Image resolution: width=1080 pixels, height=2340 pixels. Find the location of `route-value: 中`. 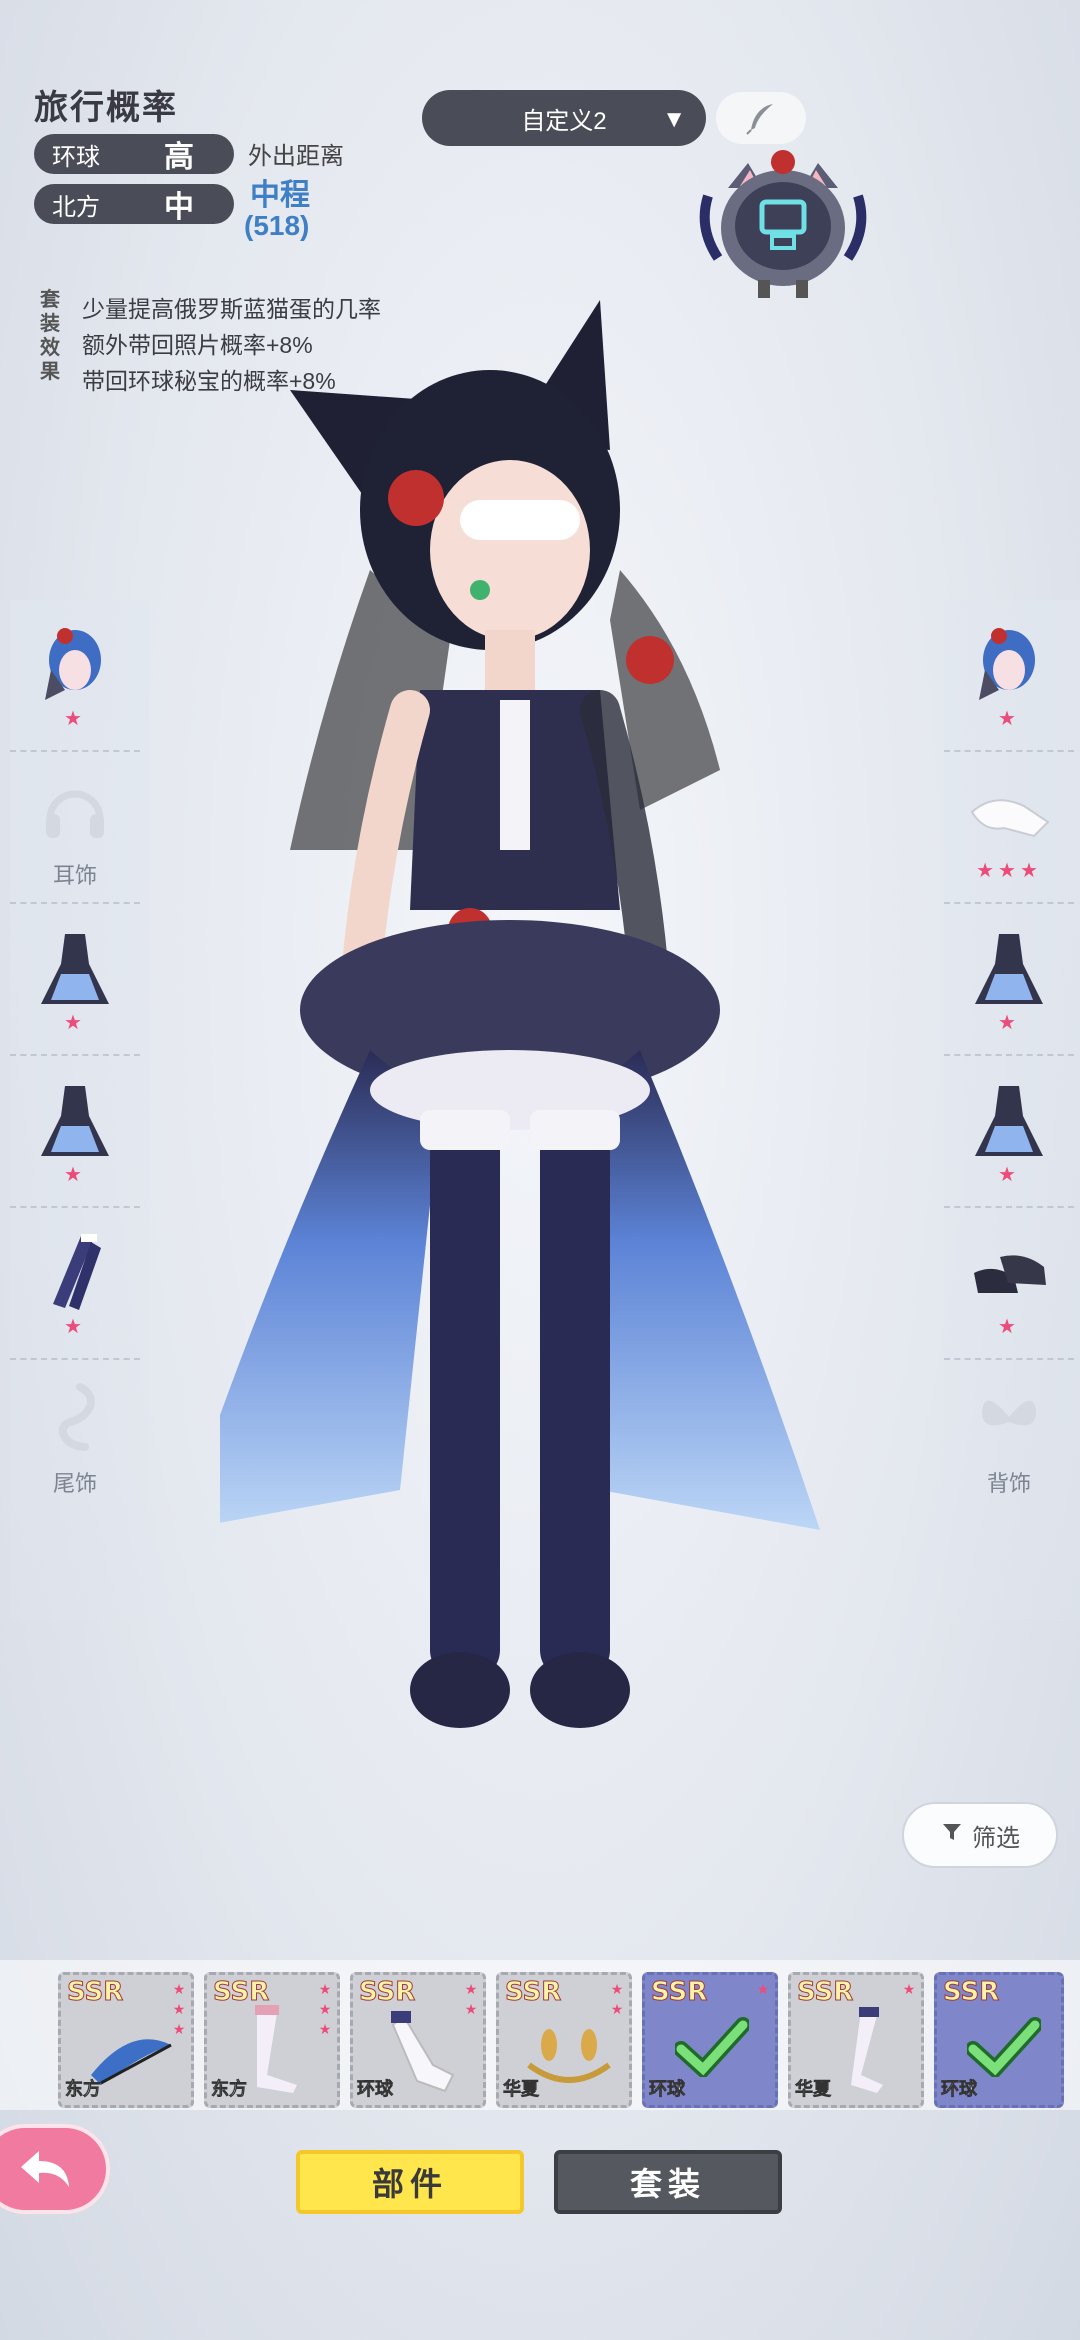

route-value: 中 is located at coordinates (179, 207).